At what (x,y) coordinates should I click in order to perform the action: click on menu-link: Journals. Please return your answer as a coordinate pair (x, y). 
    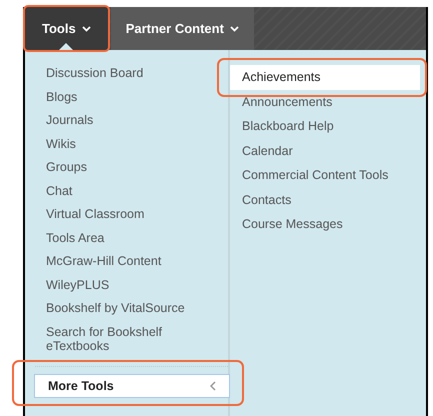
    Looking at the image, I should click on (126, 120).